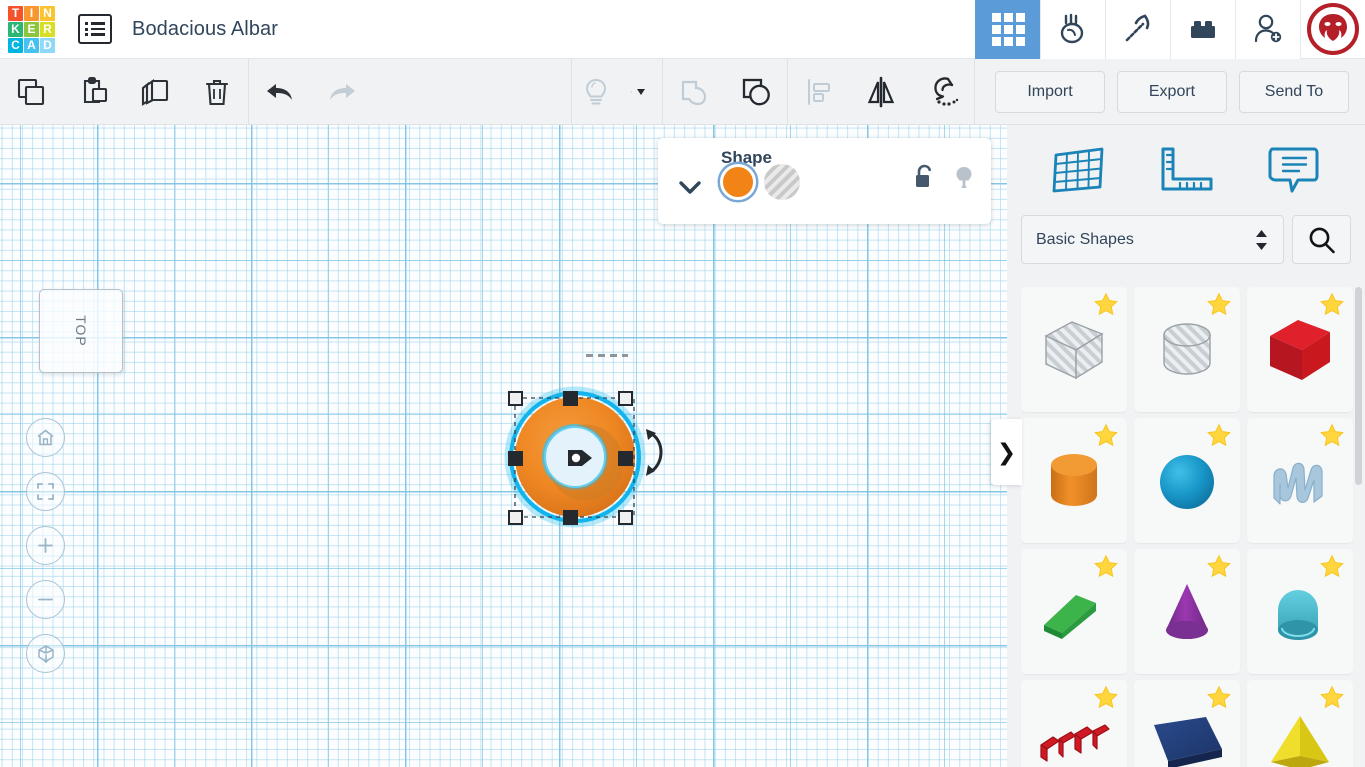  I want to click on edit-tool-group, so click(124, 92).